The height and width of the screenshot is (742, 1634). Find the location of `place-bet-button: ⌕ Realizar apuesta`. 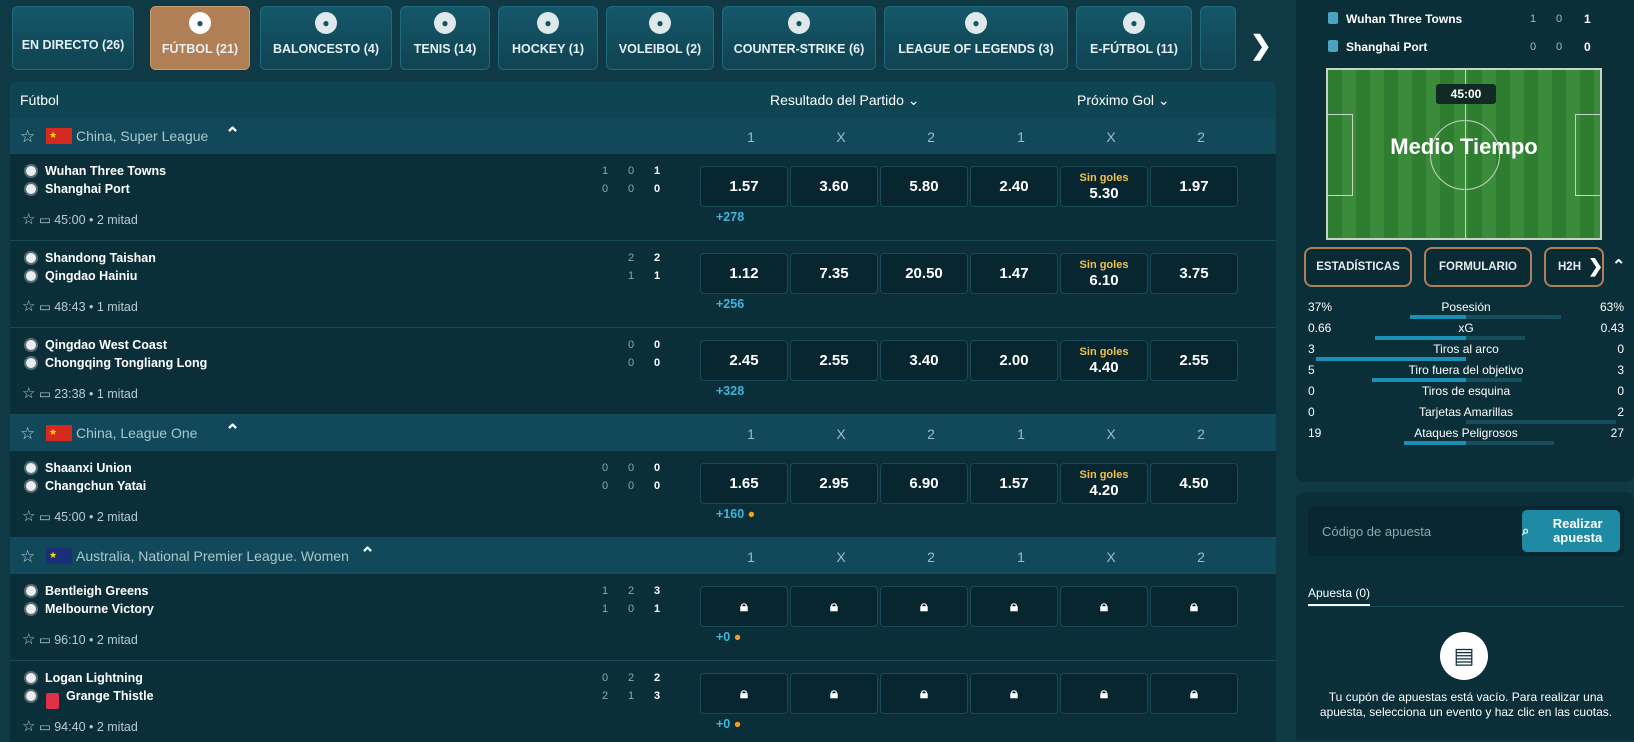

place-bet-button: ⌕ Realizar apuesta is located at coordinates (1571, 531).